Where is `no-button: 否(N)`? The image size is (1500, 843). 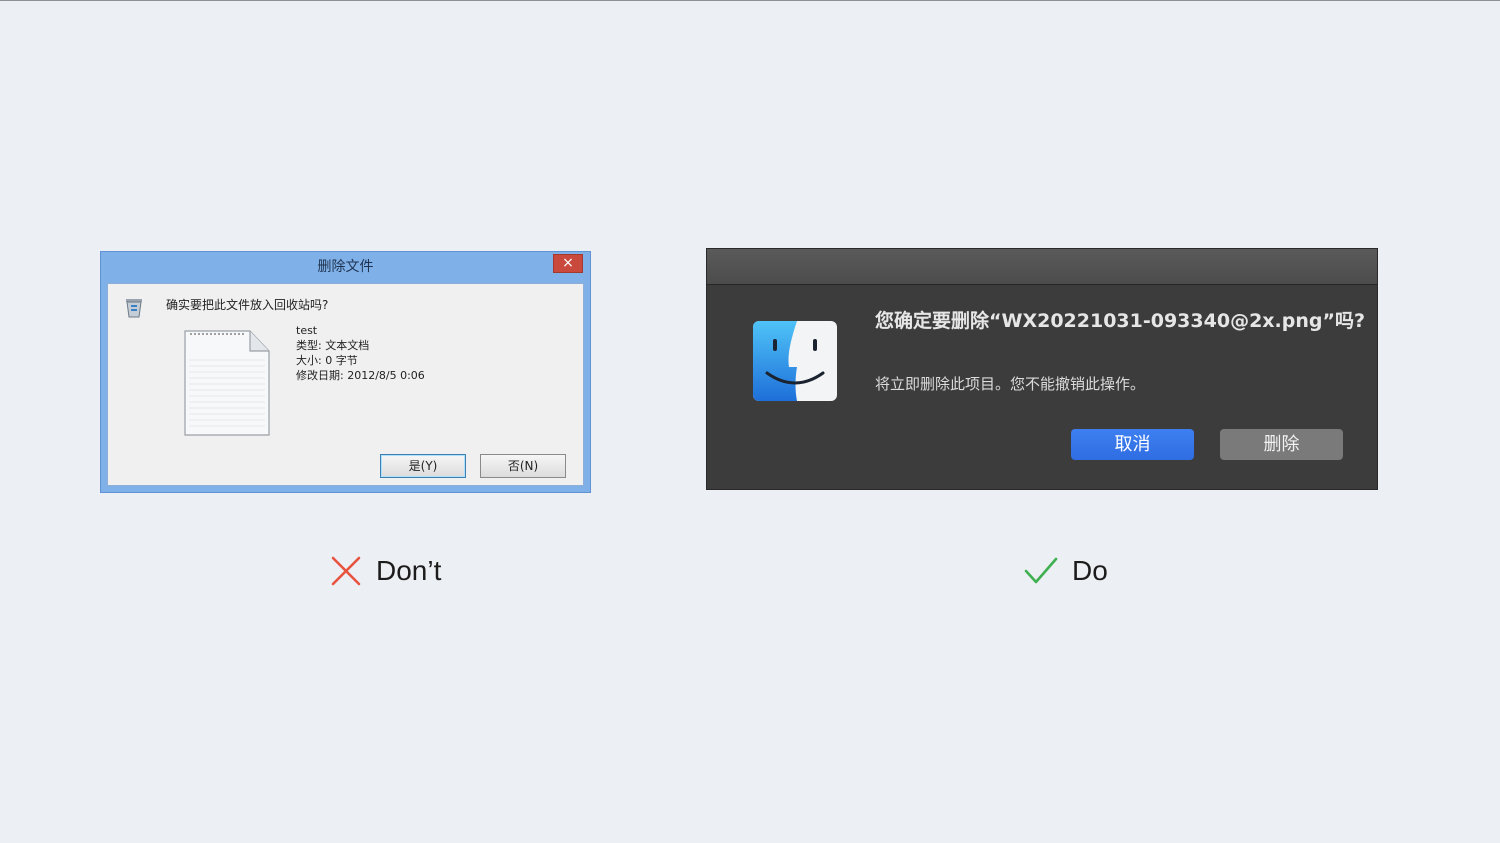 no-button: 否(N) is located at coordinates (523, 466).